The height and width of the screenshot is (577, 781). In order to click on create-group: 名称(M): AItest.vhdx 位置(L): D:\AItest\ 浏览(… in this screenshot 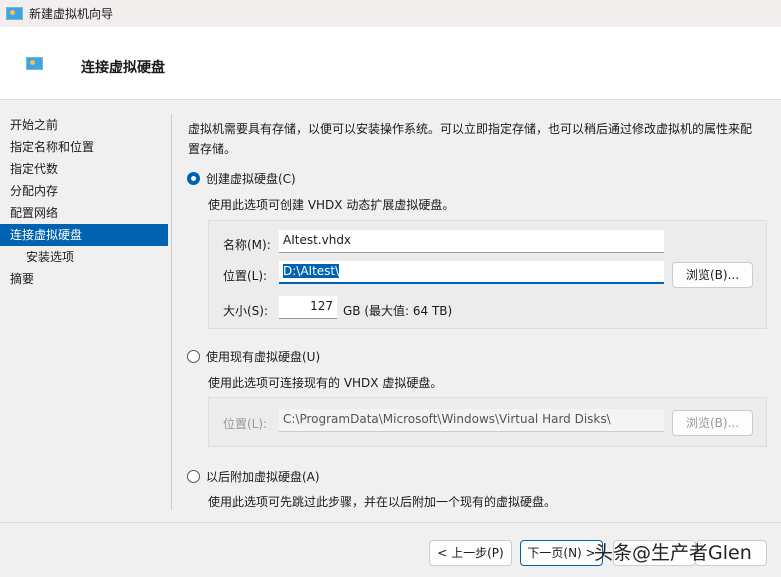, I will do `click(487, 274)`.